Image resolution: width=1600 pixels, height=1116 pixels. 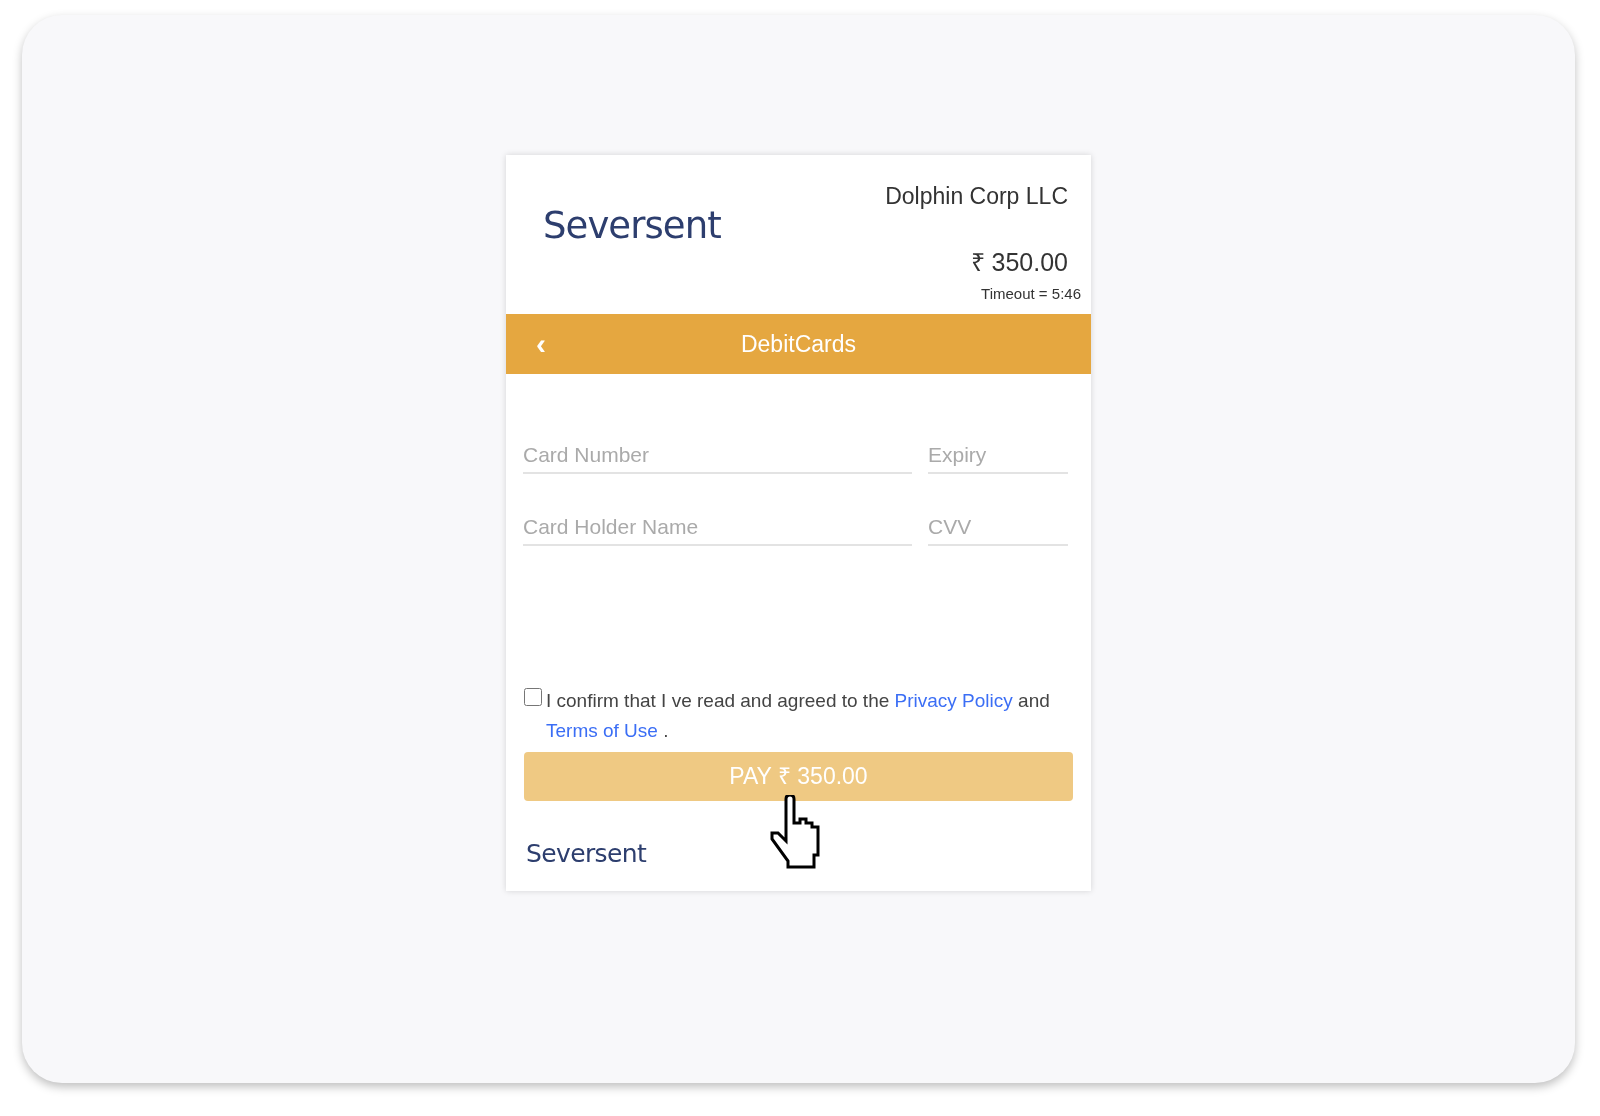 What do you see at coordinates (586, 854) in the screenshot?
I see `footer-logo: Seversent` at bounding box center [586, 854].